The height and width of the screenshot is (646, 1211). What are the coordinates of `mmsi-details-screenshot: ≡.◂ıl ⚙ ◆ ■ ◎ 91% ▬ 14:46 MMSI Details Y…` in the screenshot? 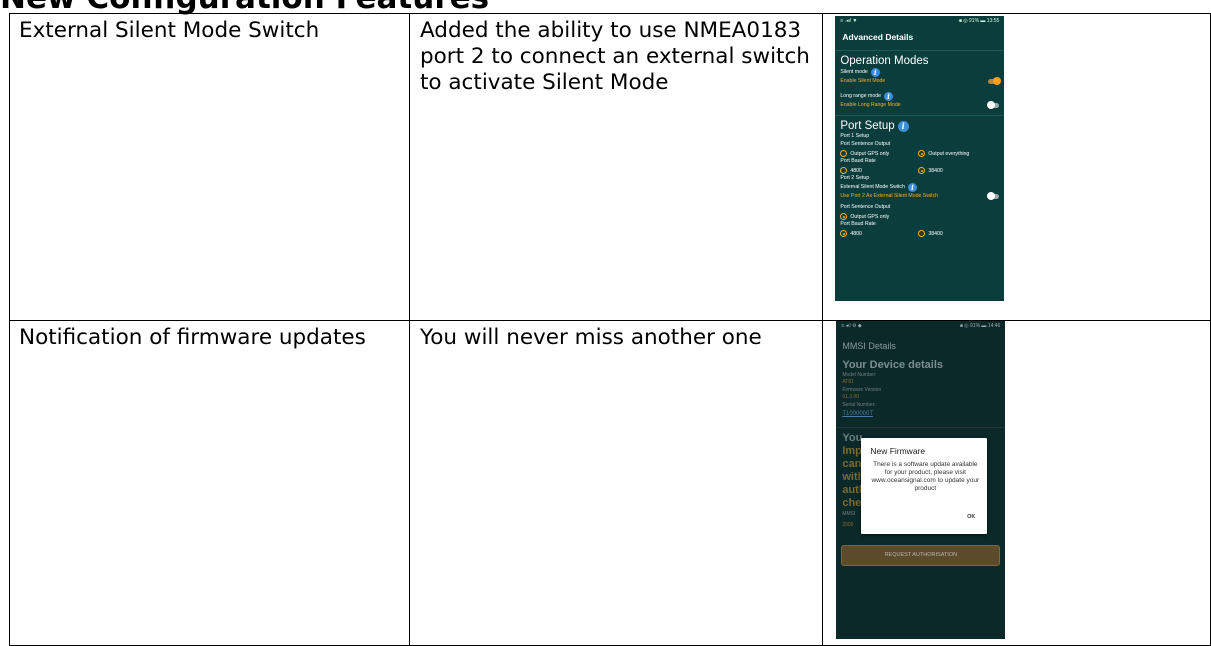 It's located at (921, 480).